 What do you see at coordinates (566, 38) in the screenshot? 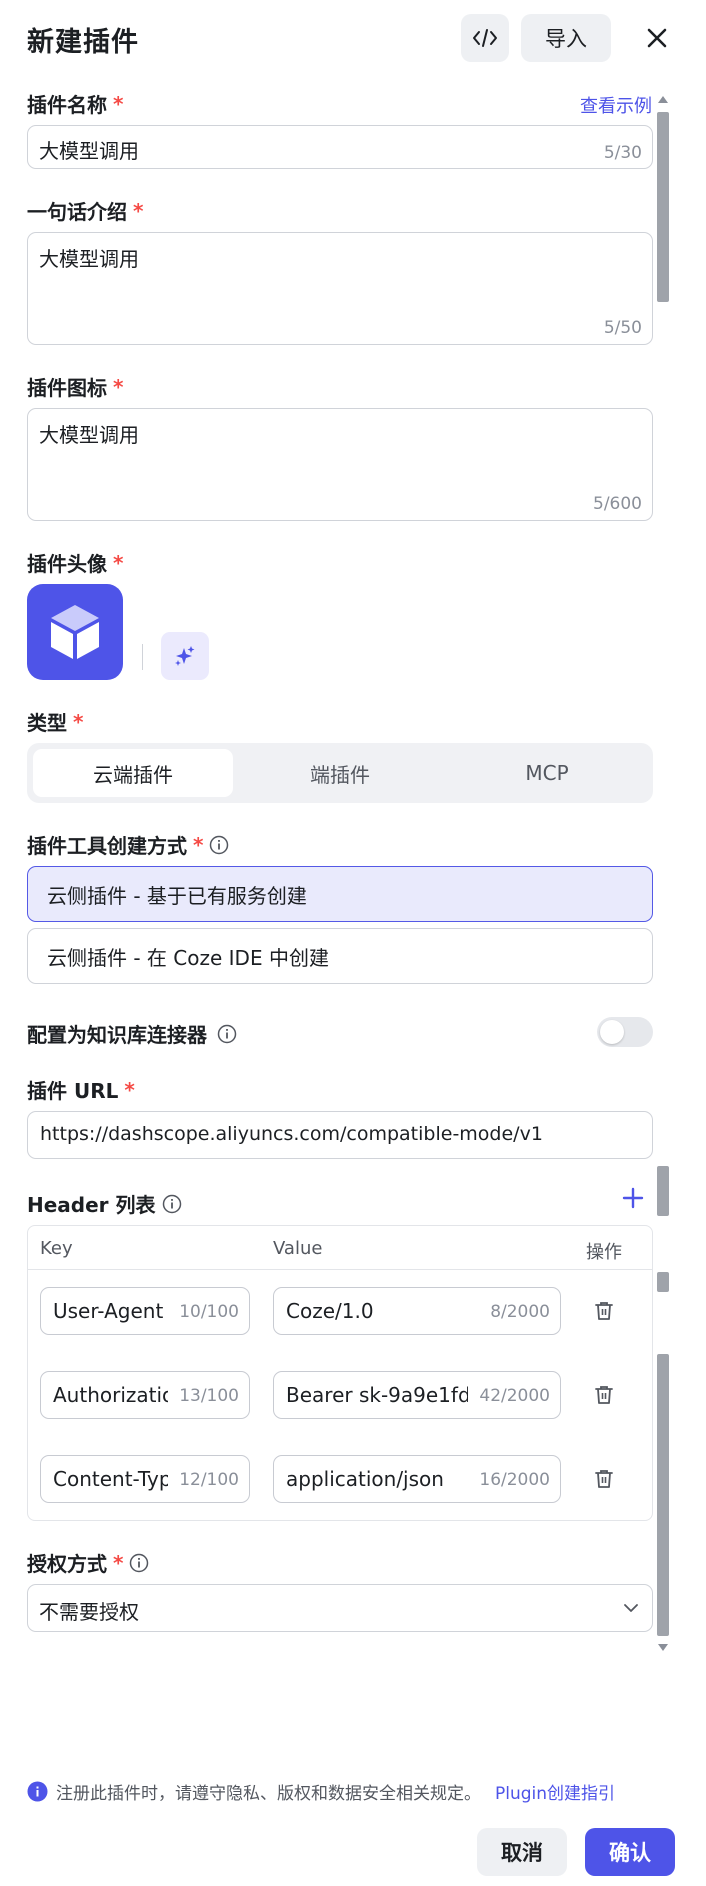
I see `import-button: 导入` at bounding box center [566, 38].